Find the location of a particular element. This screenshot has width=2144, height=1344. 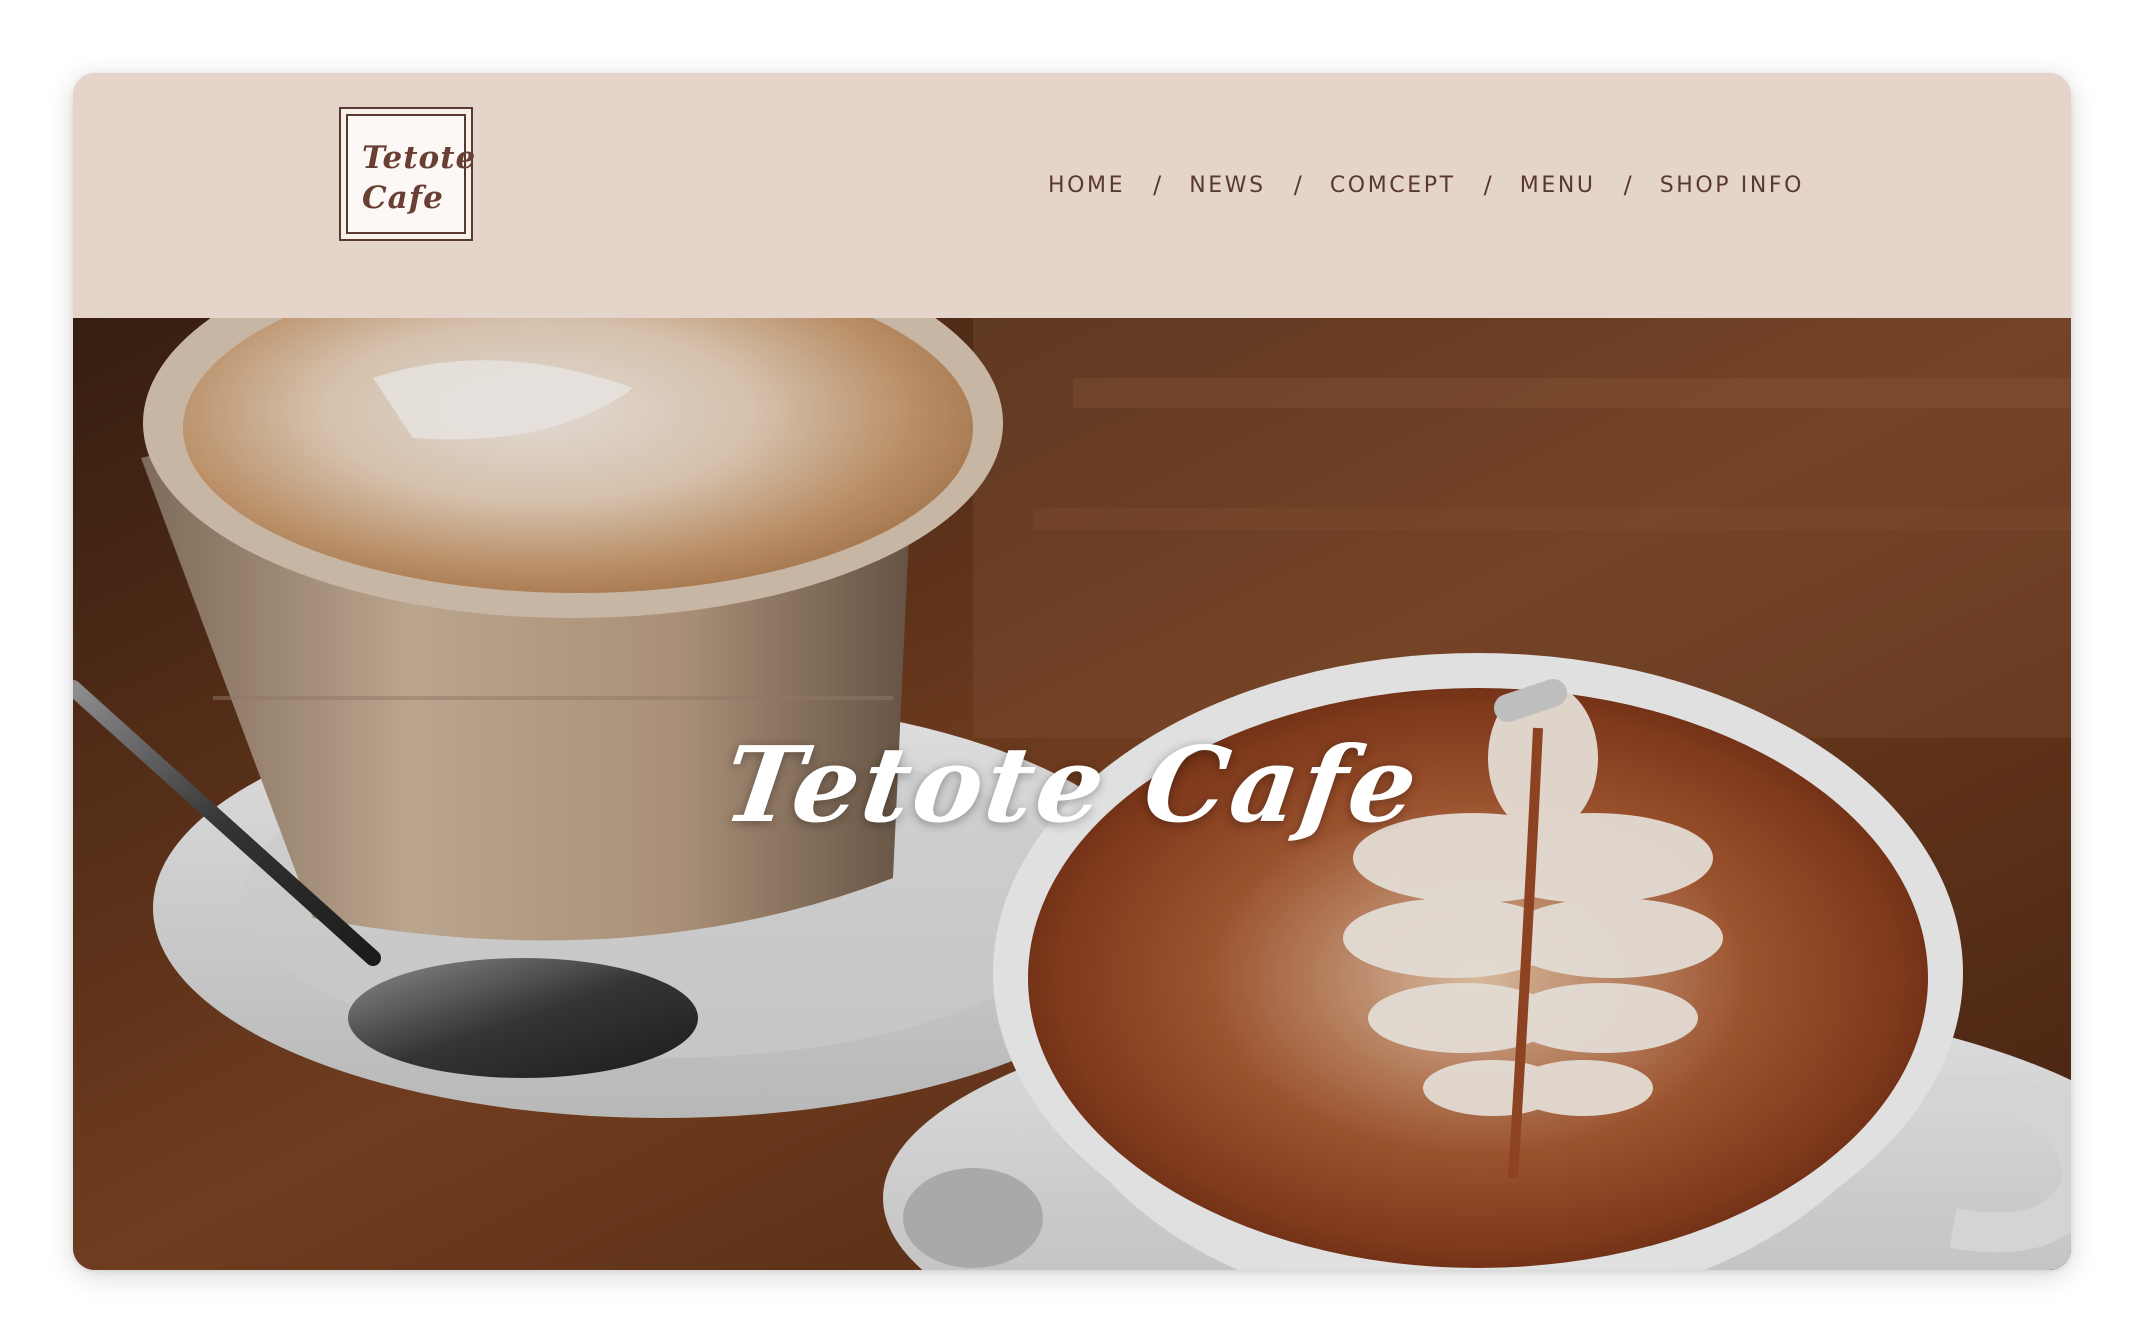

nav-home-link: HOME is located at coordinates (1086, 185).